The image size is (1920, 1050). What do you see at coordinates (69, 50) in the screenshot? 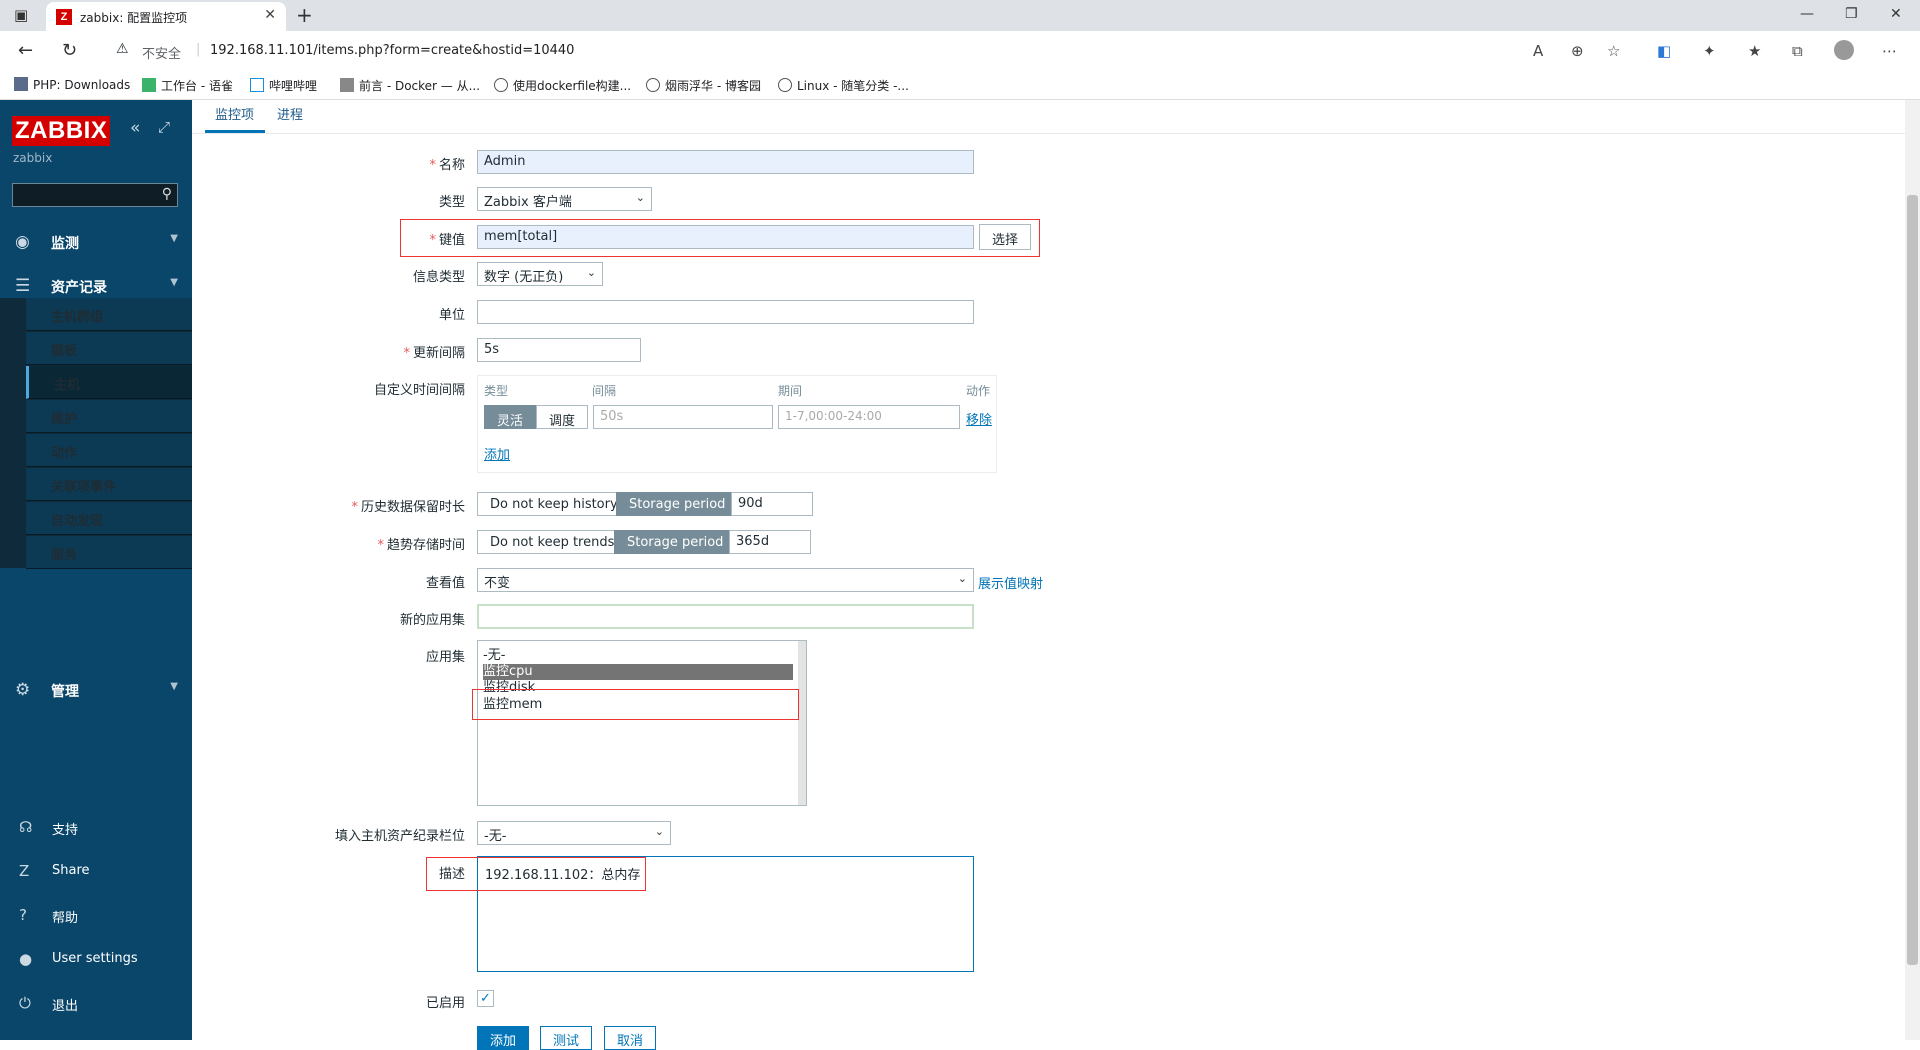
I see `refresh-icon: ↻` at bounding box center [69, 50].